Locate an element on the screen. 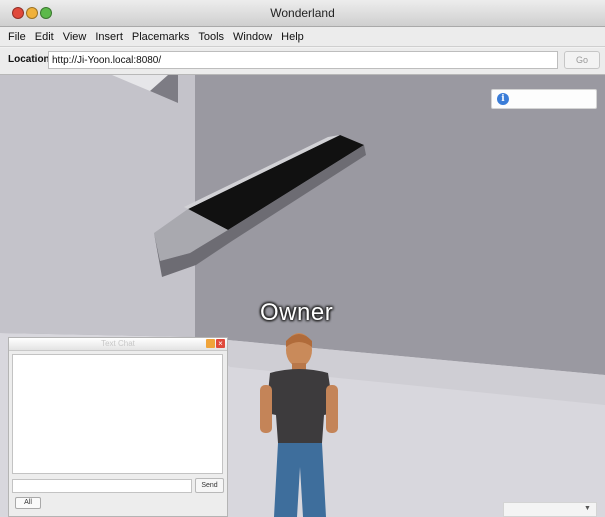 This screenshot has width=605, height=517. chat-message-log is located at coordinates (117, 414).